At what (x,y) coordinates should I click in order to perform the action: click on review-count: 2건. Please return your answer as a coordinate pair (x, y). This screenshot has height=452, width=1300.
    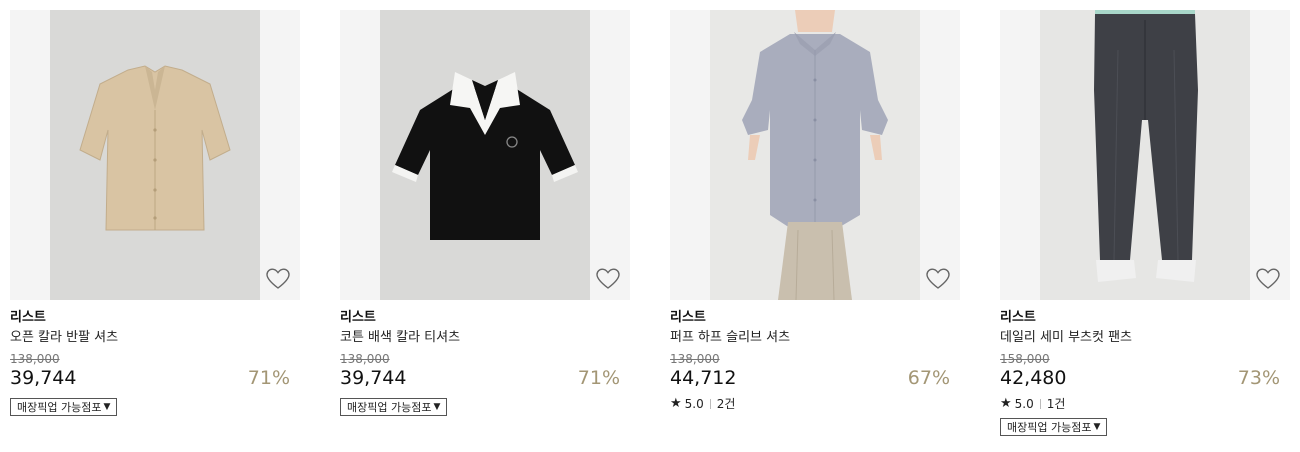
    Looking at the image, I should click on (726, 404).